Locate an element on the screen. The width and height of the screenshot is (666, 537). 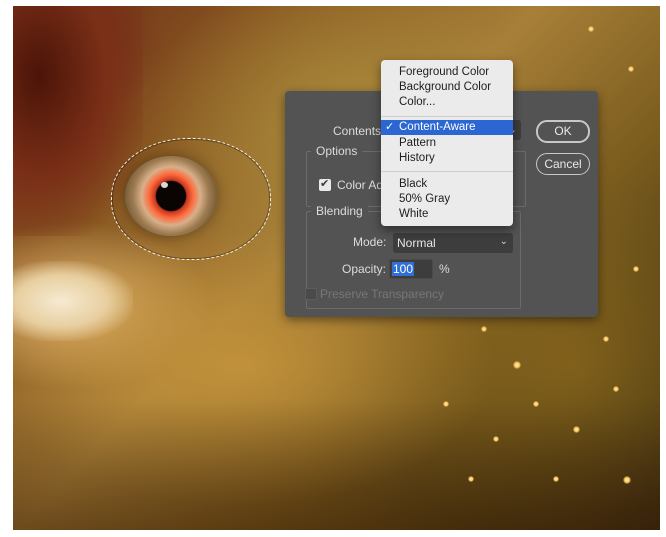
preserve-transparency-checkbox is located at coordinates (311, 294).